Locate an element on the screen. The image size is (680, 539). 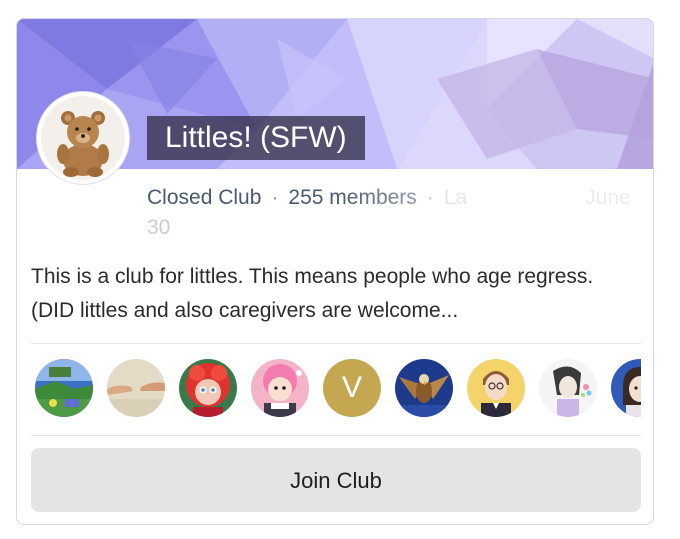
eagle-avatar-icon is located at coordinates (424, 388).